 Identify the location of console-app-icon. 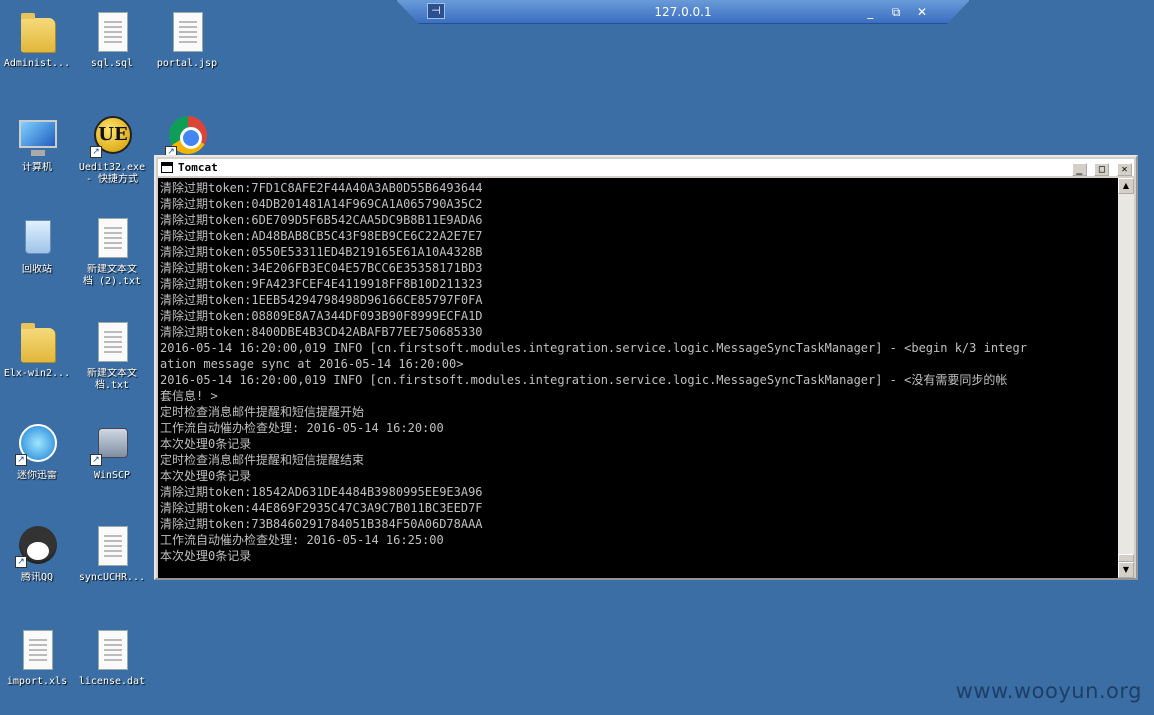
(167, 167).